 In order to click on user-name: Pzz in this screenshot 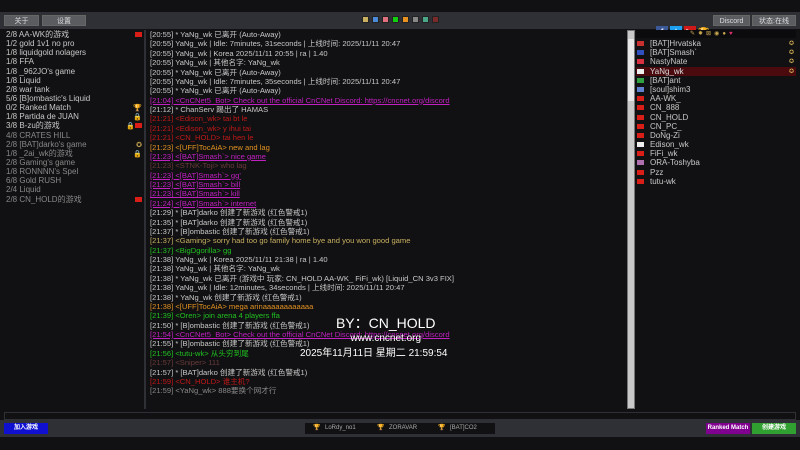, I will do `click(657, 172)`.